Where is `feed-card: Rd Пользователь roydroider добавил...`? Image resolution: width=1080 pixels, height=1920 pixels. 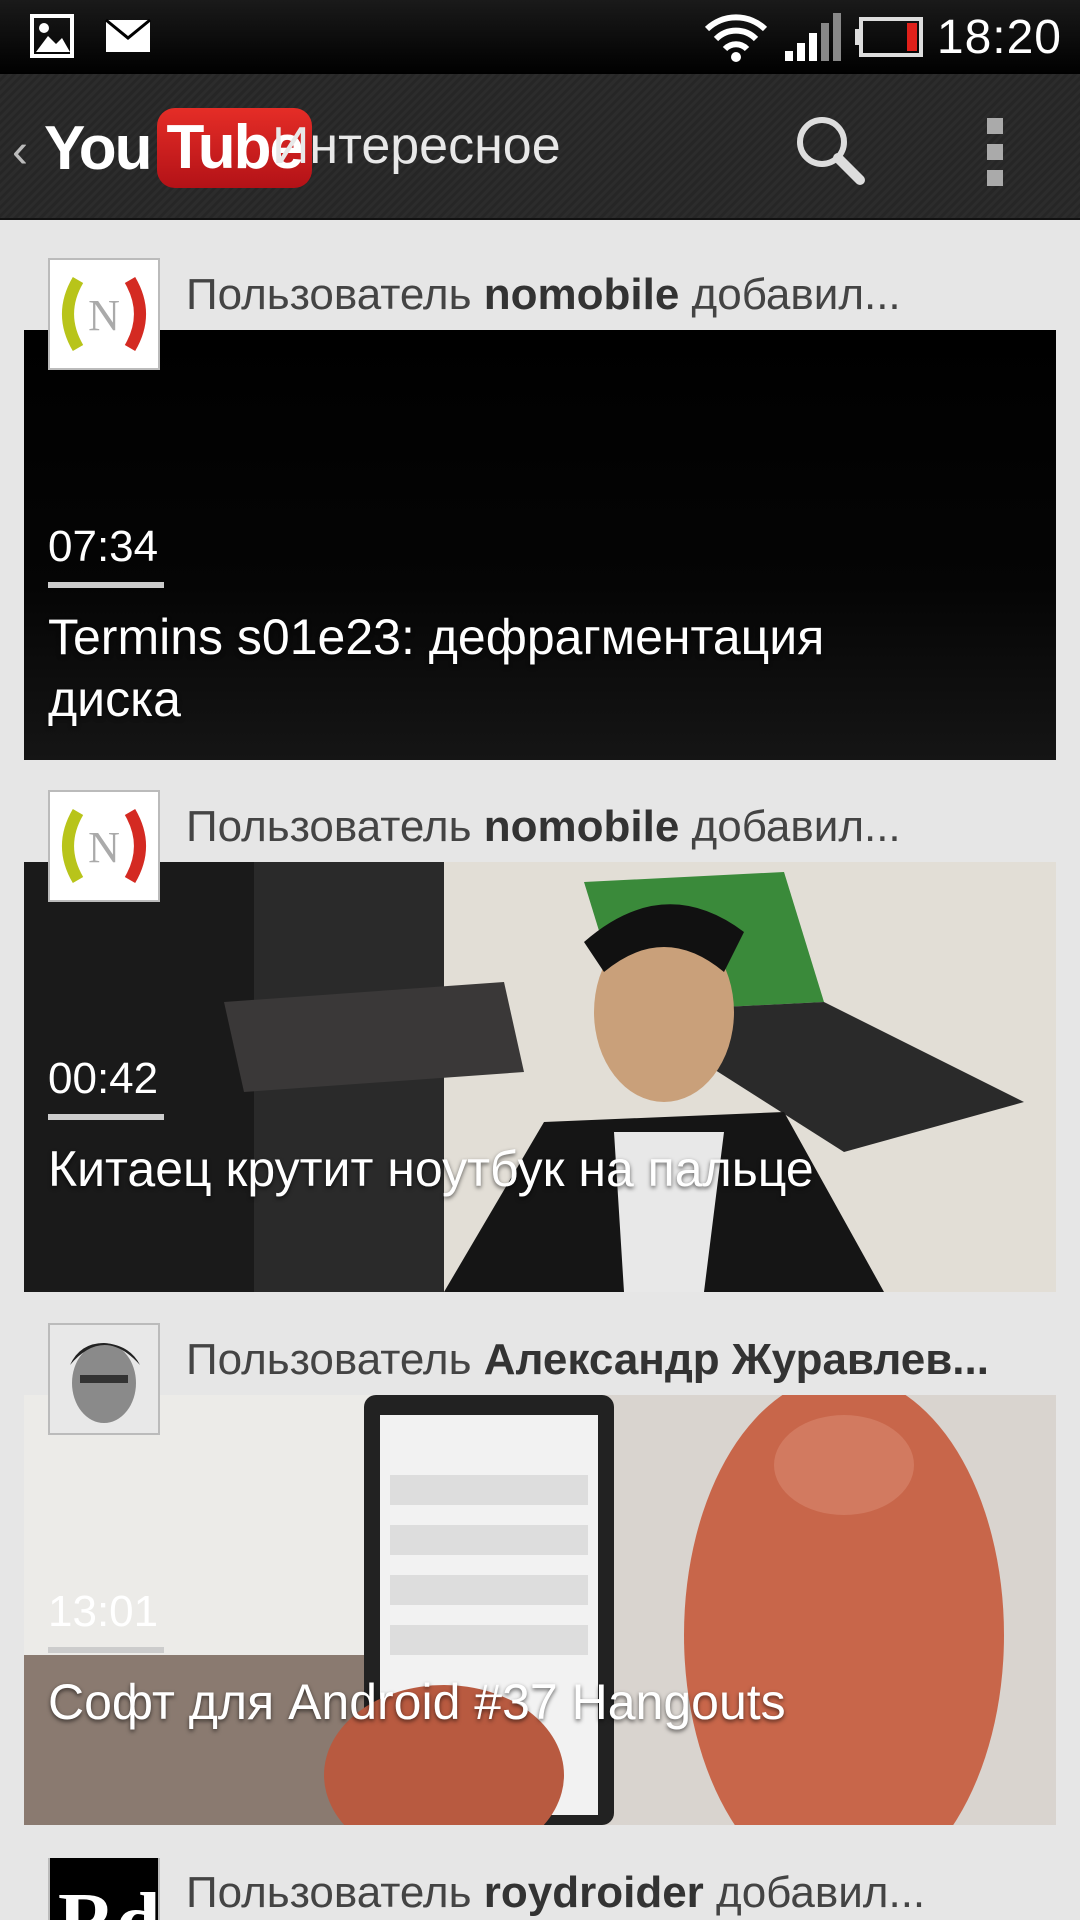
feed-card: Rd Пользователь roydroider добавил... is located at coordinates (540, 1889).